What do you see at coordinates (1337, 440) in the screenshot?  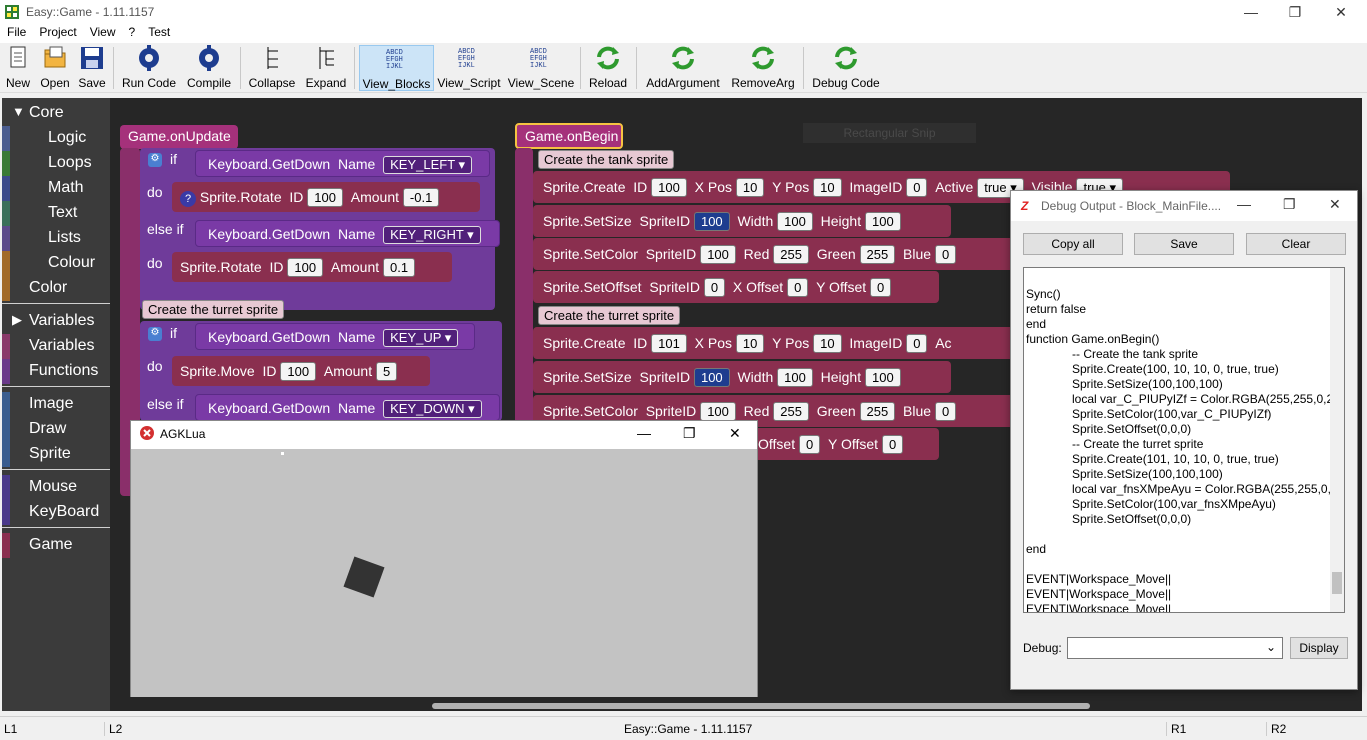 I see `log-vertical-scrollbar` at bounding box center [1337, 440].